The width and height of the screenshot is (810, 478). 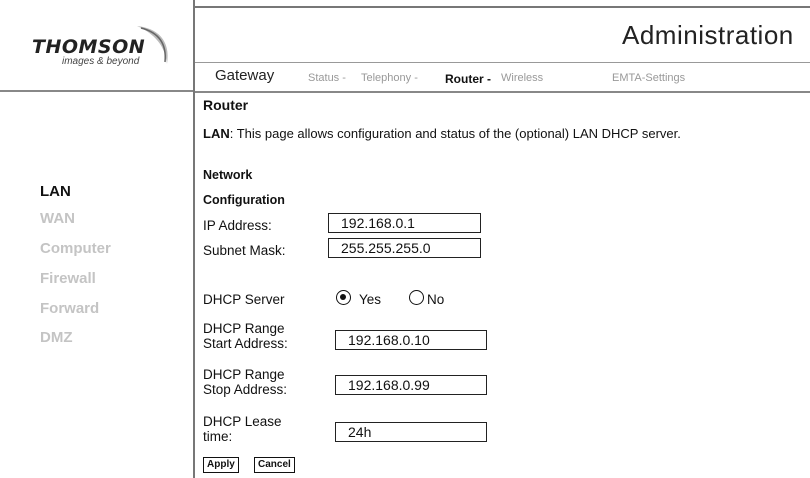 What do you see at coordinates (370, 299) in the screenshot?
I see `dhcp-yes-label: Yes` at bounding box center [370, 299].